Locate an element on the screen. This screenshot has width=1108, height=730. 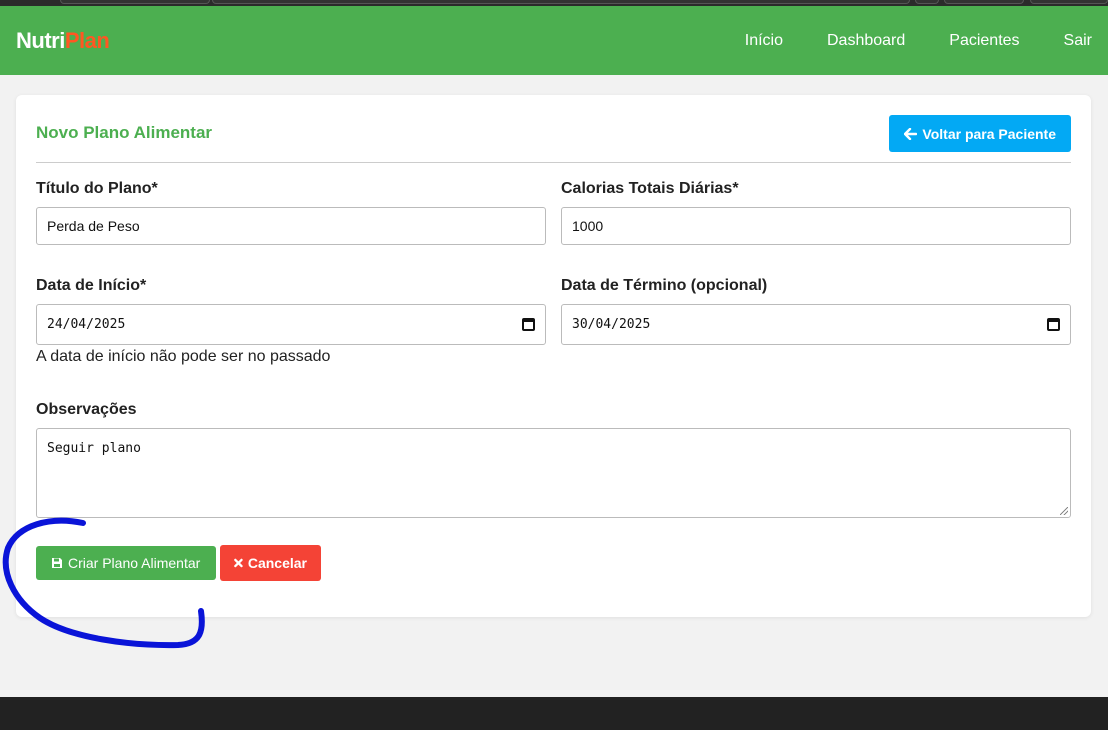
start-date-value: 24/04/2025 is located at coordinates (86, 324).